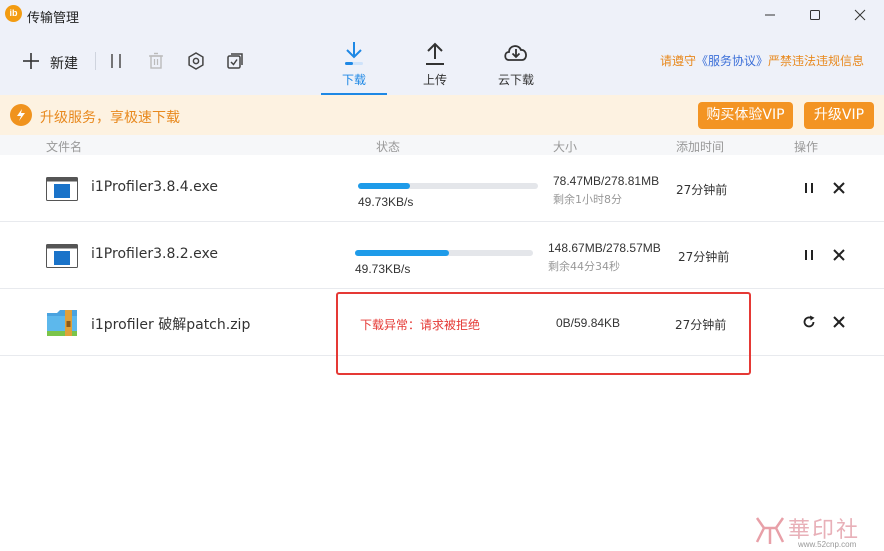 This screenshot has height=551, width=884. I want to click on column-header-size: 大小, so click(565, 147).